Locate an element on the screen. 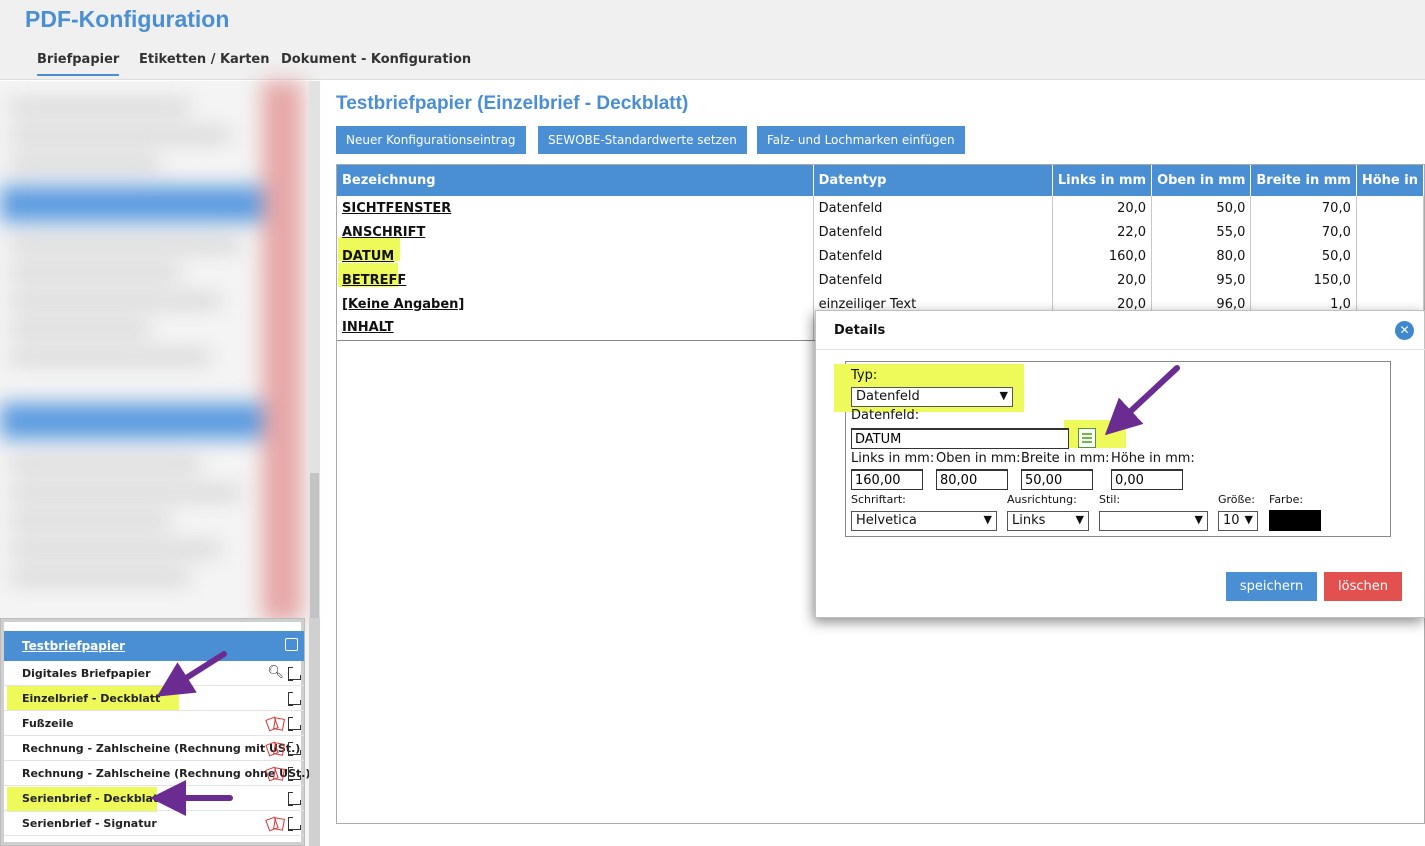 The image size is (1425, 846). tree-header: Testbriefpapier is located at coordinates (154, 646).